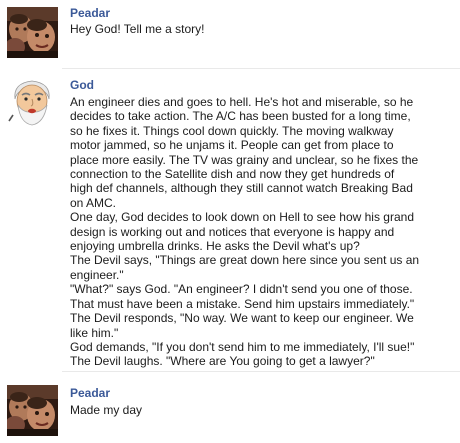 This screenshot has width=460, height=443. Describe the element at coordinates (137, 29) in the screenshot. I see `message-line: Hey God! Tell me a story!` at that location.